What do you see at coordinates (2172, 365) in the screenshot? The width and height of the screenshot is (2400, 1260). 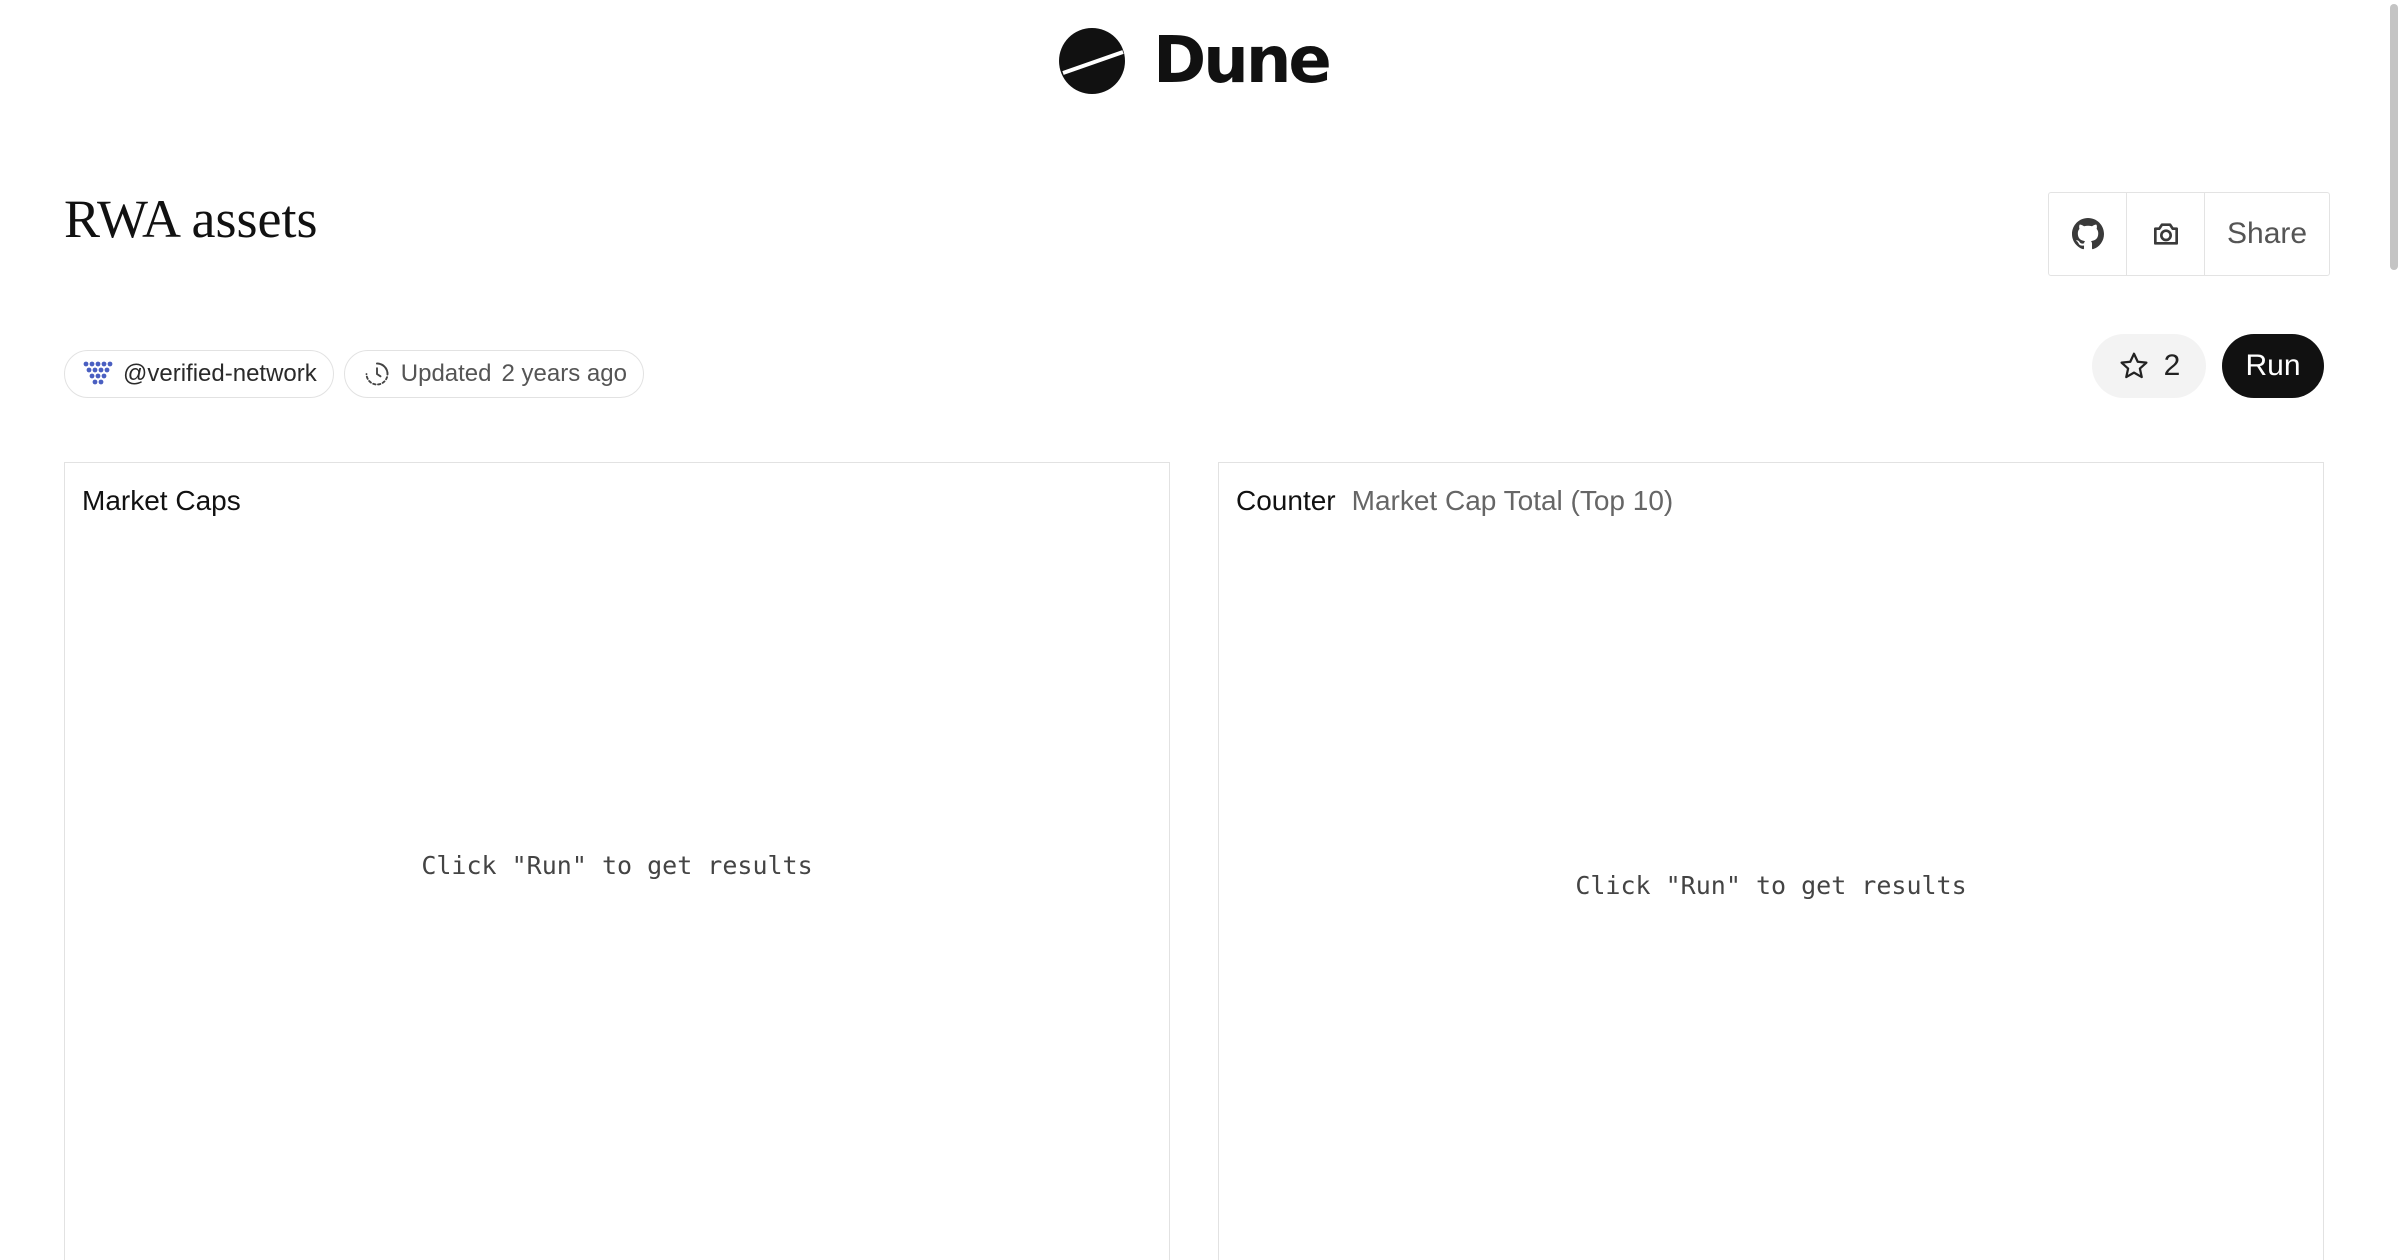 I see `star-count: 2` at bounding box center [2172, 365].